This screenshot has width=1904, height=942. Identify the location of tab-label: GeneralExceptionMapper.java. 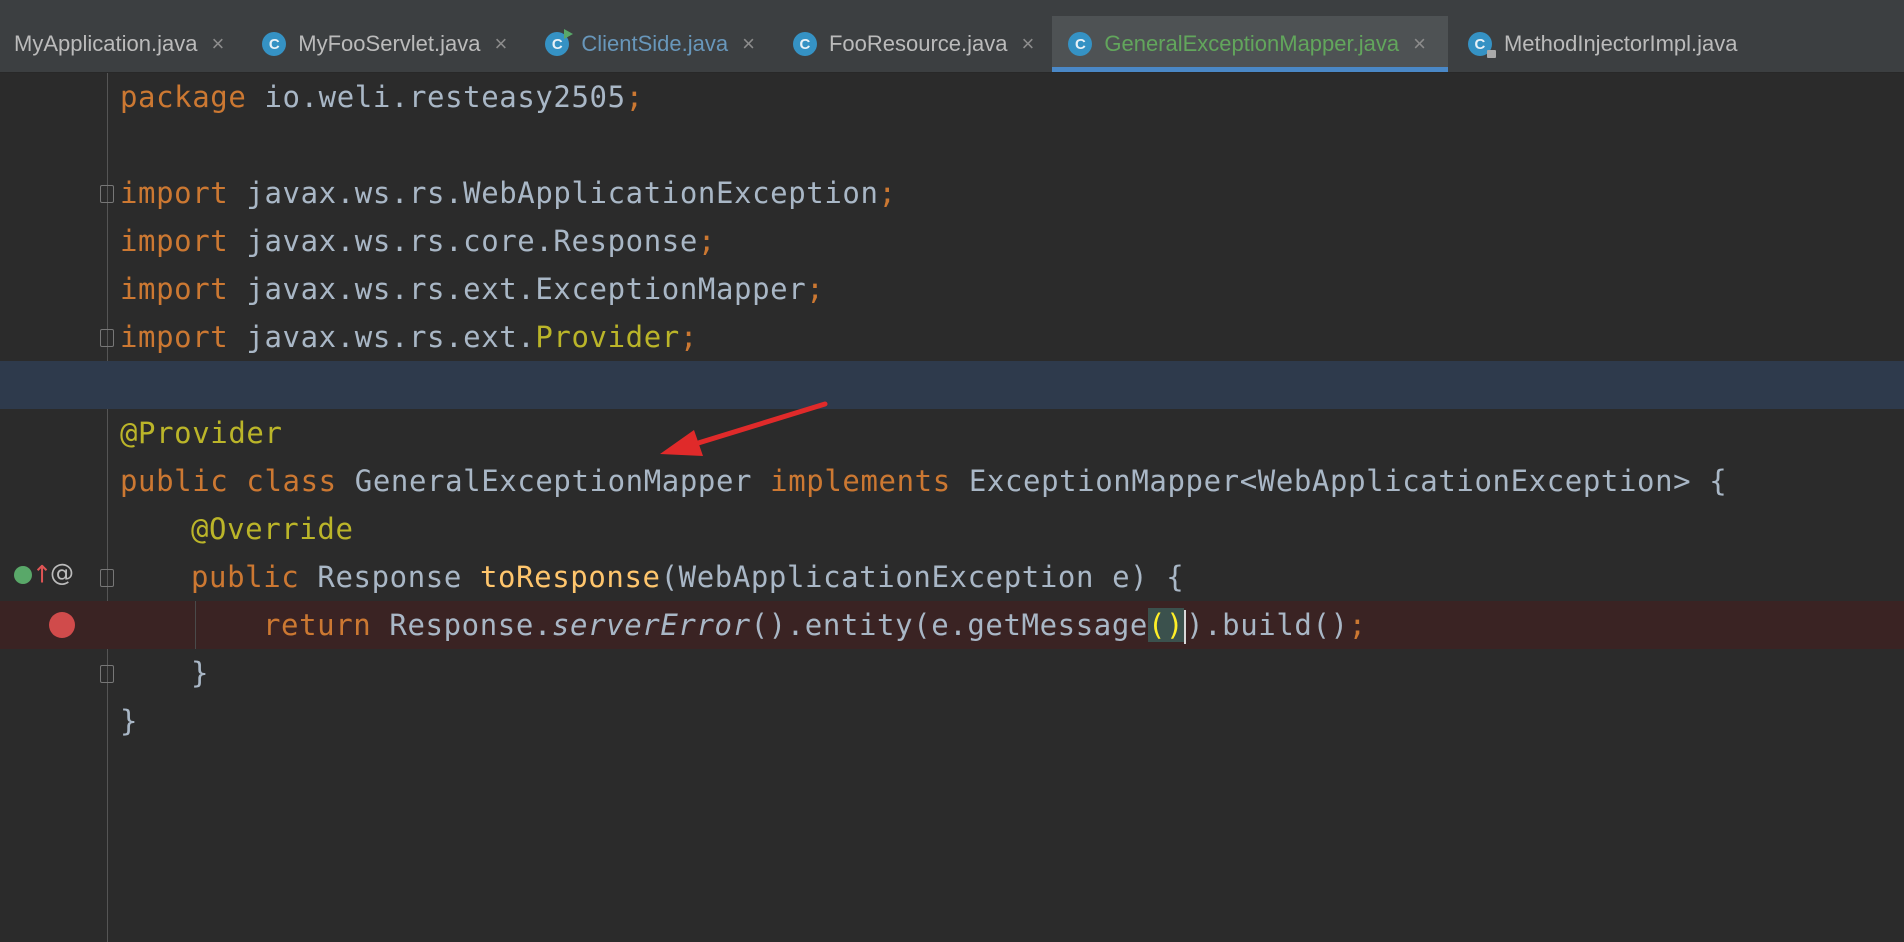
(1252, 43).